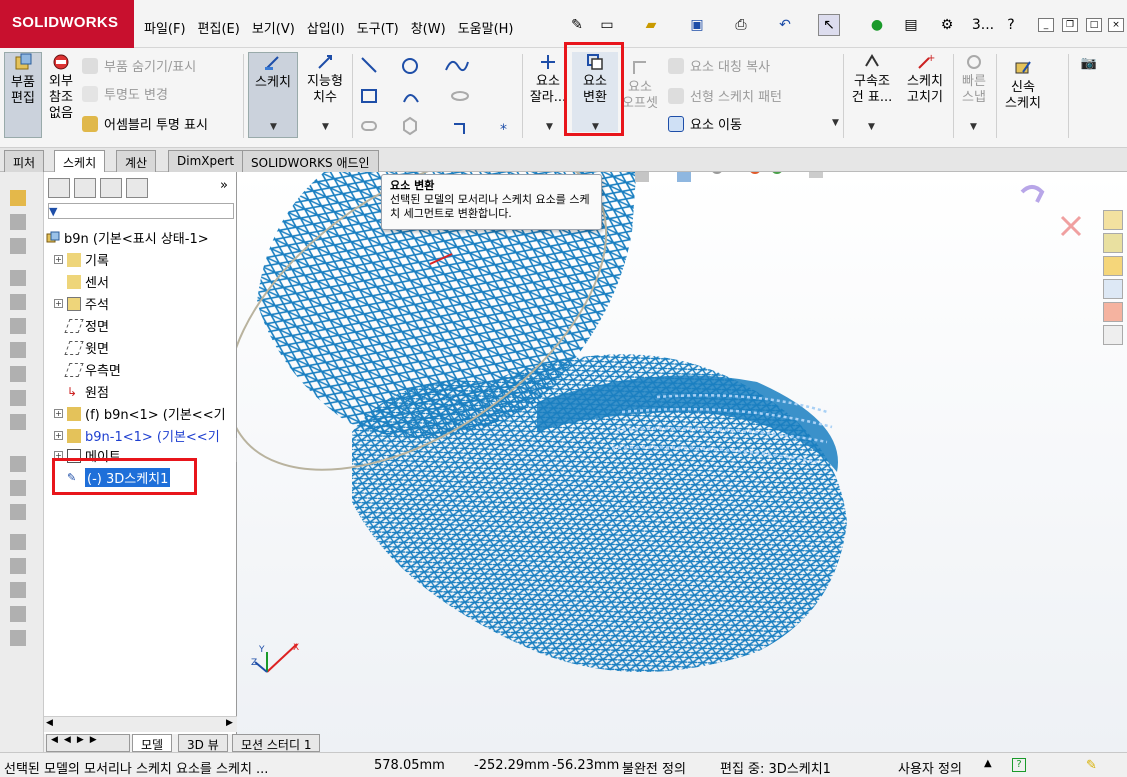 This screenshot has height=777, width=1127. I want to click on extrude-icon, so click(18, 198).